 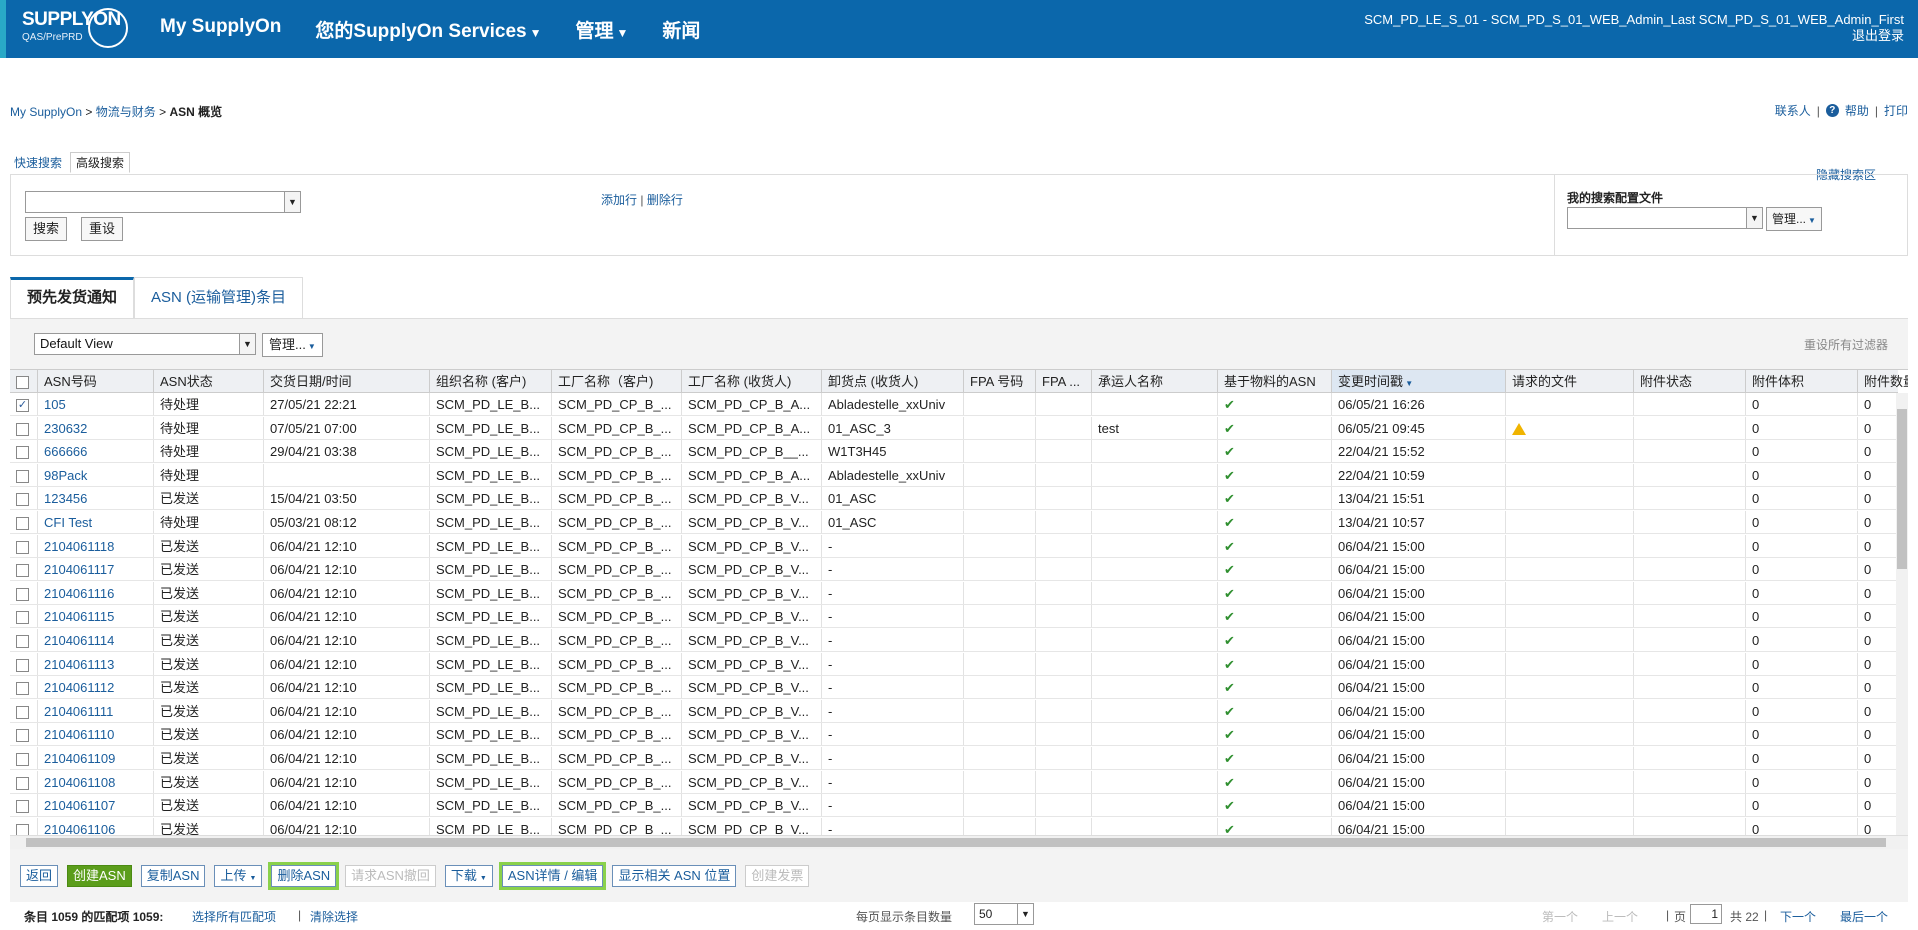 I want to click on column-header: ASN状态, so click(x=209, y=381).